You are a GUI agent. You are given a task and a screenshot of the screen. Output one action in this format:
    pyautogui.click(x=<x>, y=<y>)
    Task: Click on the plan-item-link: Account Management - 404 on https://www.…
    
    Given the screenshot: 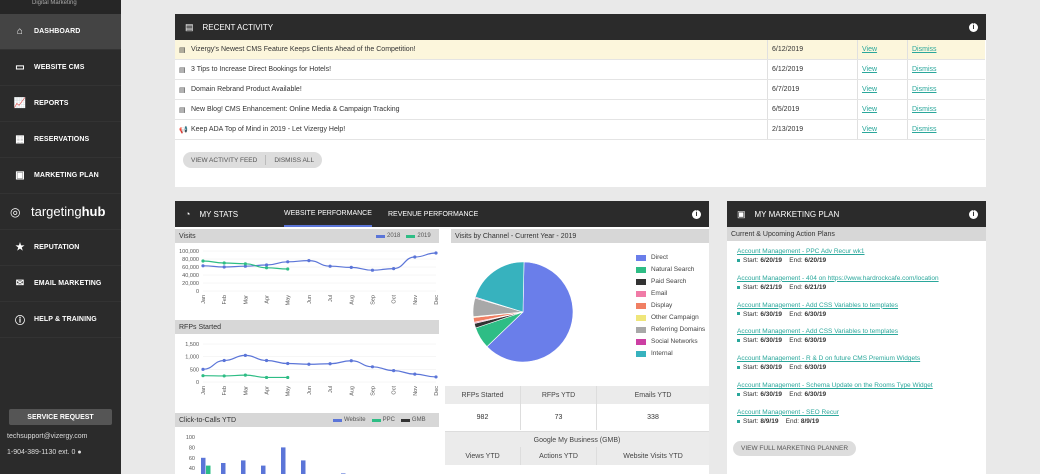 What is the action you would take?
    pyautogui.click(x=838, y=278)
    